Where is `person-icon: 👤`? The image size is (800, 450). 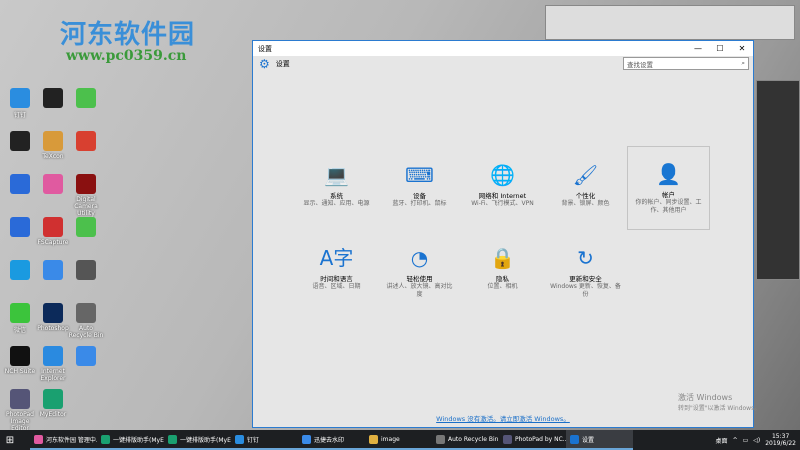
person-icon: 👤 is located at coordinates (668, 174).